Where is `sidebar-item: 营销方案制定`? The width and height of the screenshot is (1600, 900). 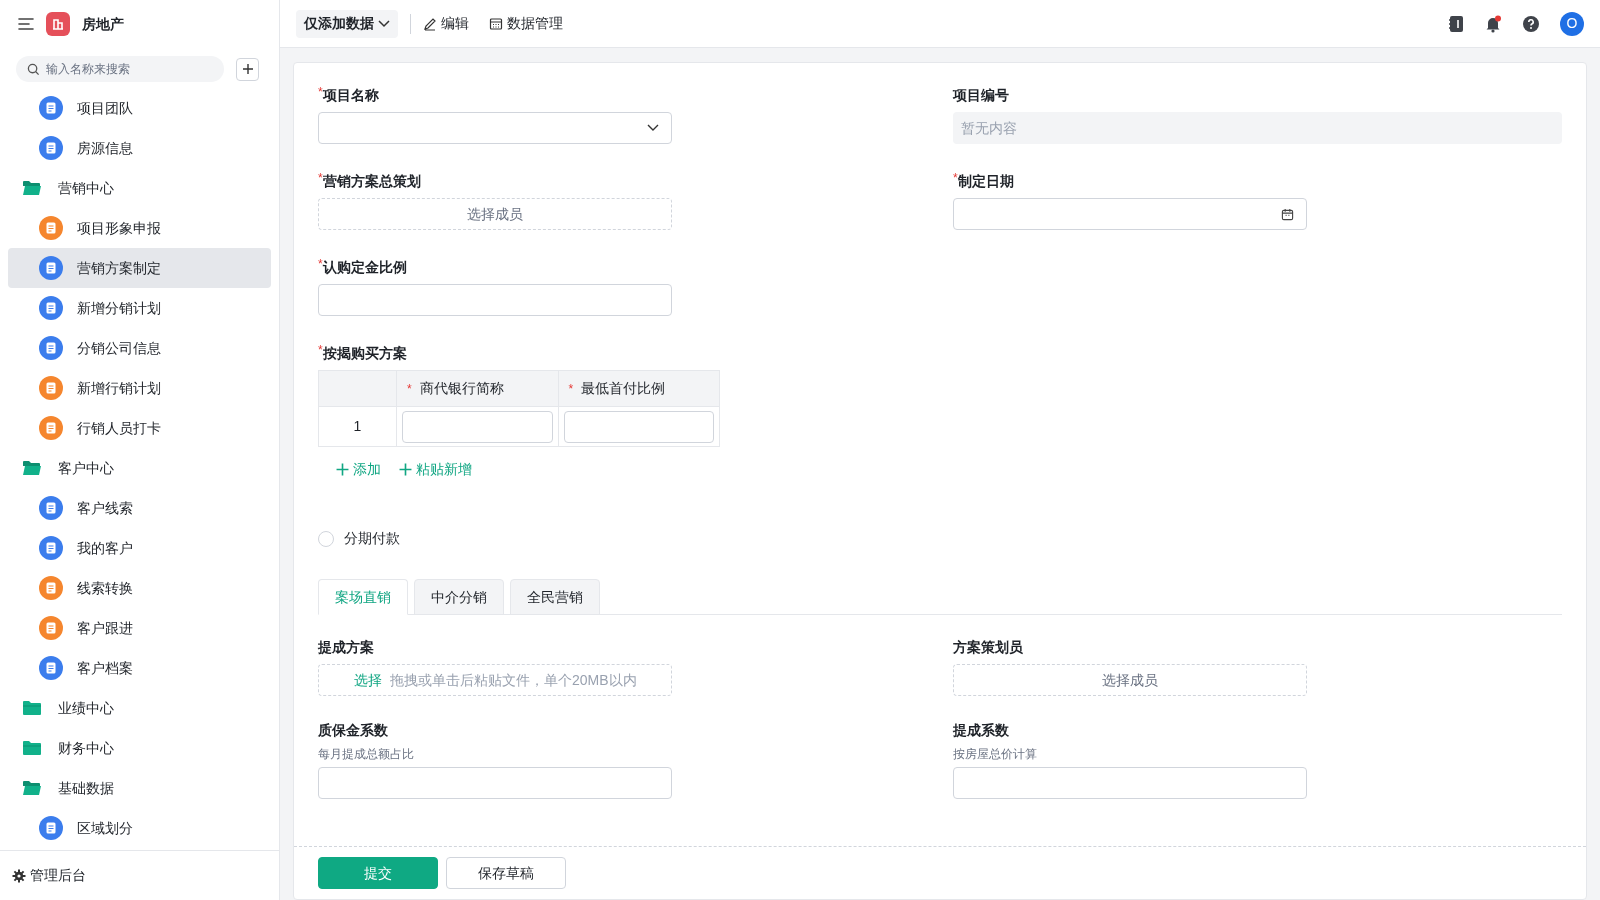 sidebar-item: 营销方案制定 is located at coordinates (139, 268).